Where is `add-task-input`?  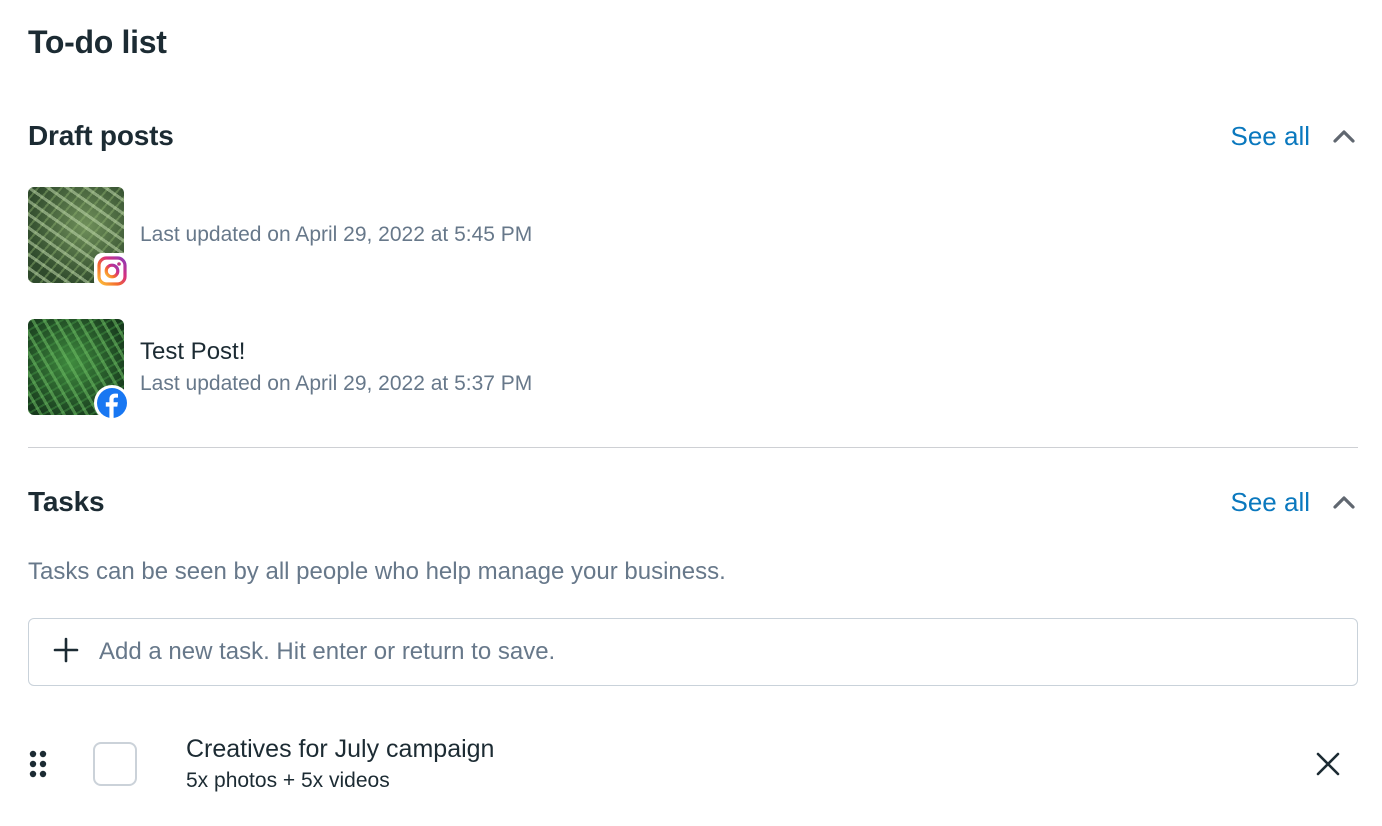
add-task-input is located at coordinates (727, 652).